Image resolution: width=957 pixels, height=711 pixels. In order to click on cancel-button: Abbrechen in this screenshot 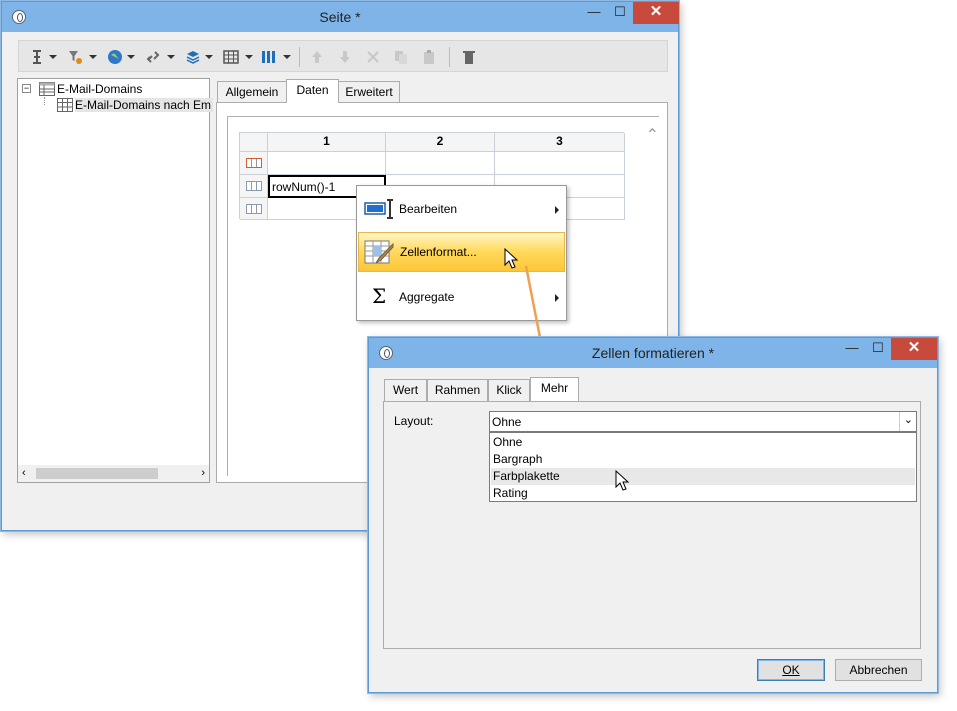, I will do `click(878, 670)`.